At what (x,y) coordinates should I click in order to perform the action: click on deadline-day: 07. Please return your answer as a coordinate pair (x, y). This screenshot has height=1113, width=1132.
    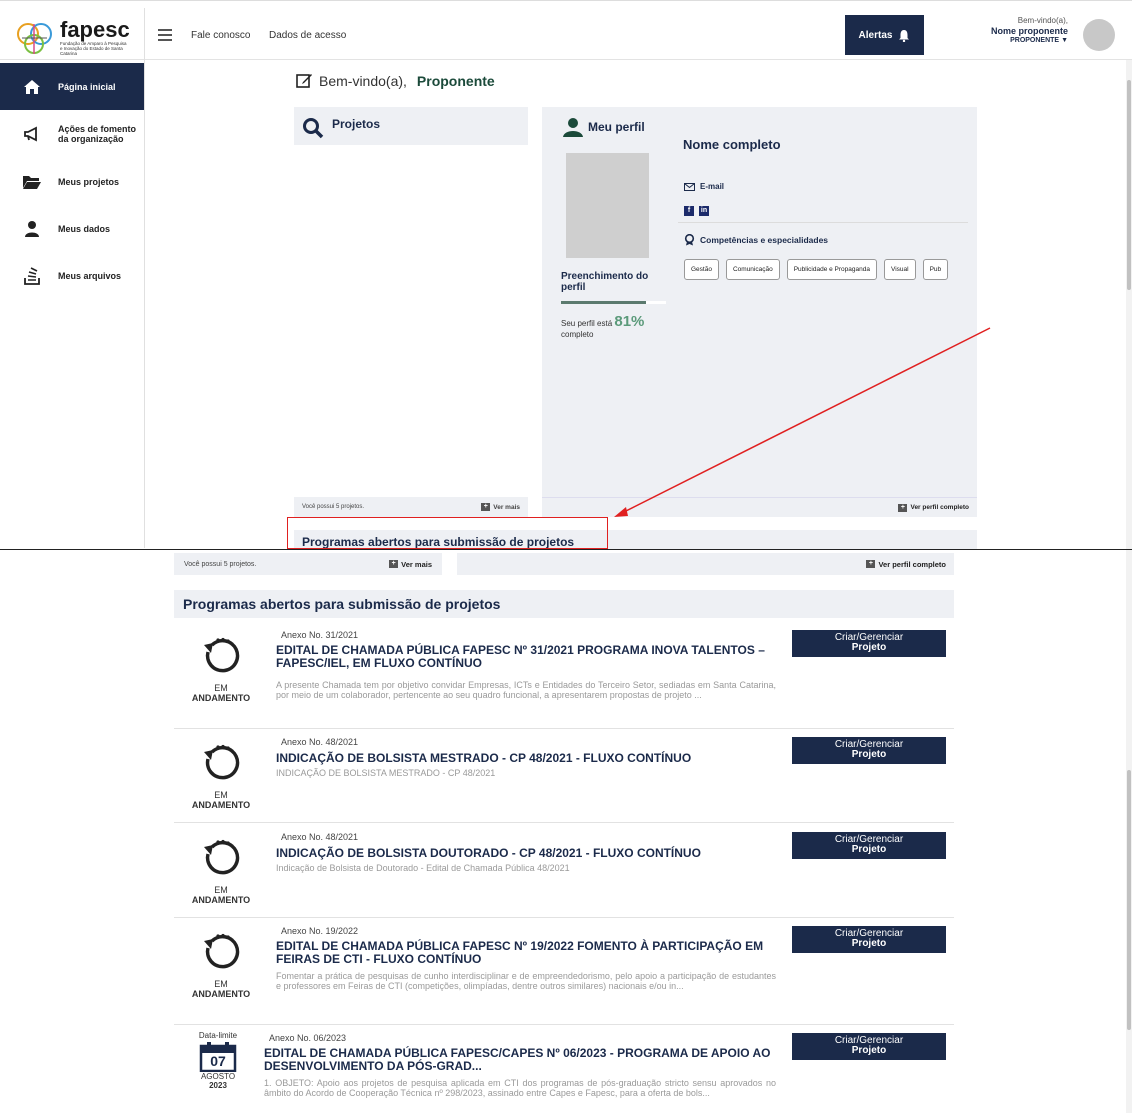
    Looking at the image, I should click on (218, 1061).